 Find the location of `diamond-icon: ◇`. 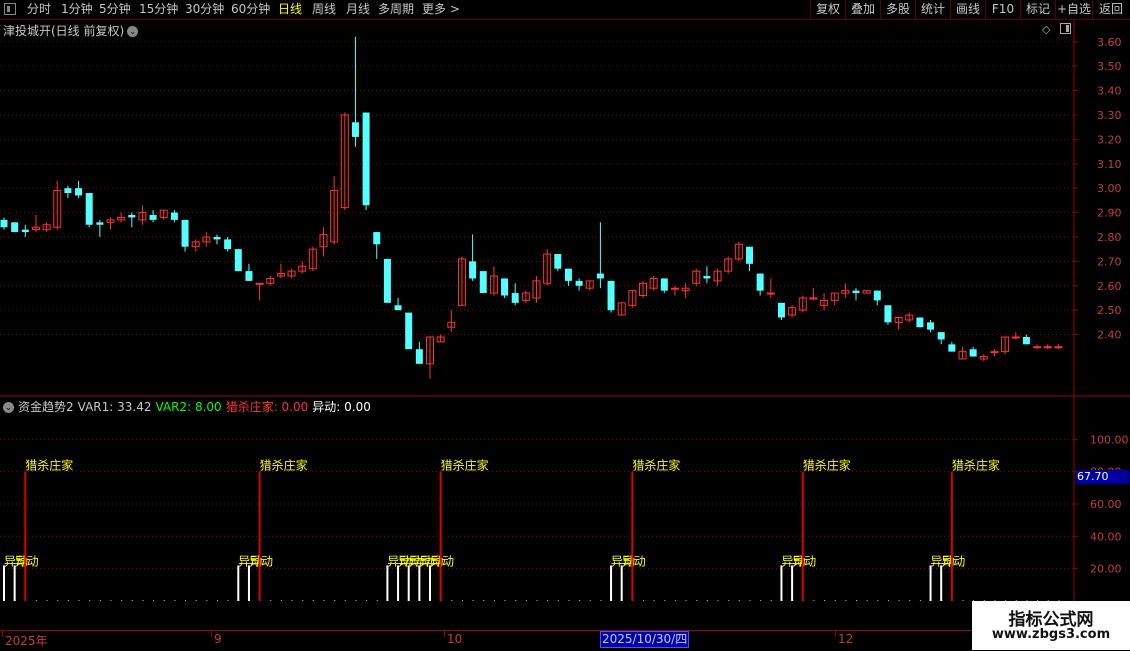

diamond-icon: ◇ is located at coordinates (1046, 29).